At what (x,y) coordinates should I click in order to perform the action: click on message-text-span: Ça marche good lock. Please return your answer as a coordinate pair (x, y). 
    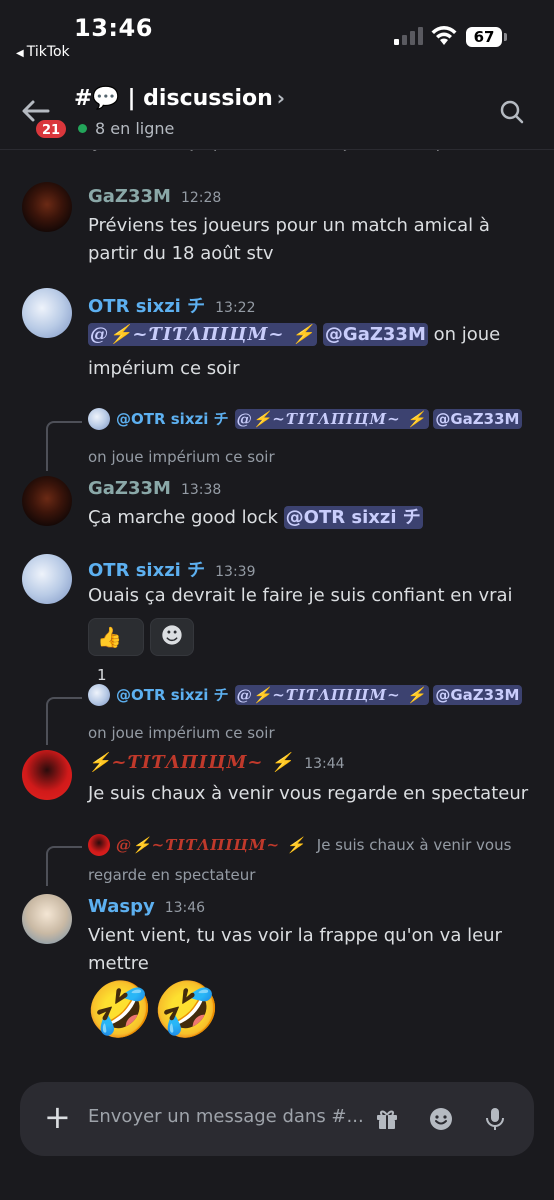
    Looking at the image, I should click on (183, 517).